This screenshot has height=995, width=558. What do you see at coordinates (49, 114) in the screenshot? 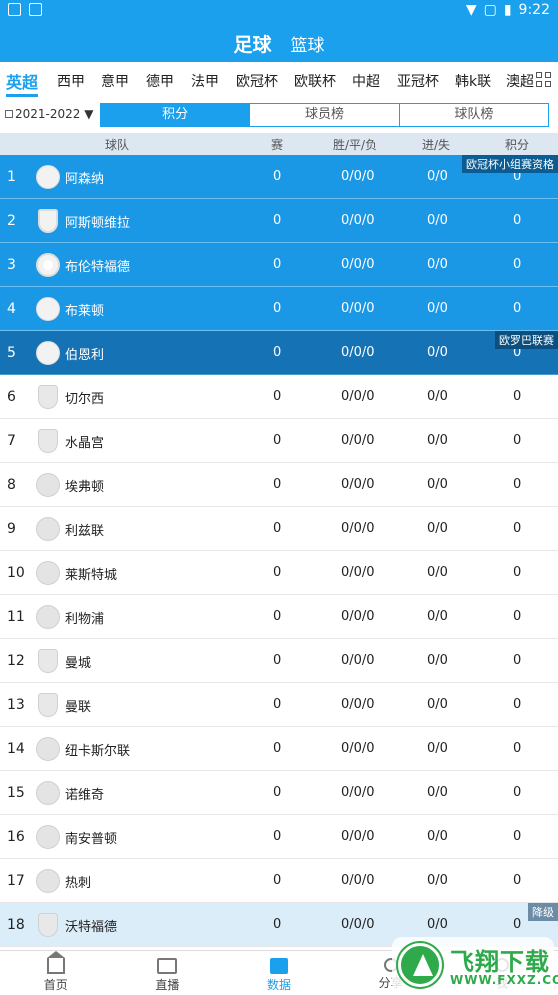
I see `season-selector: 2021-2022 ▼` at bounding box center [49, 114].